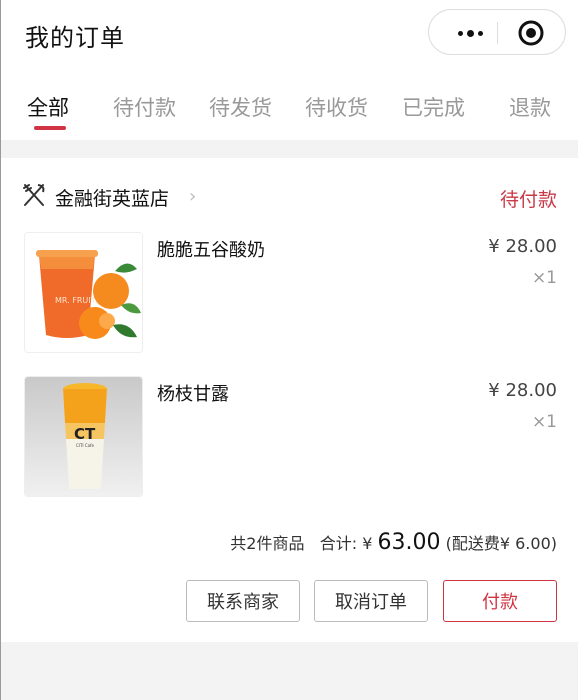  What do you see at coordinates (338, 543) in the screenshot?
I see `total-label: 合计:` at bounding box center [338, 543].